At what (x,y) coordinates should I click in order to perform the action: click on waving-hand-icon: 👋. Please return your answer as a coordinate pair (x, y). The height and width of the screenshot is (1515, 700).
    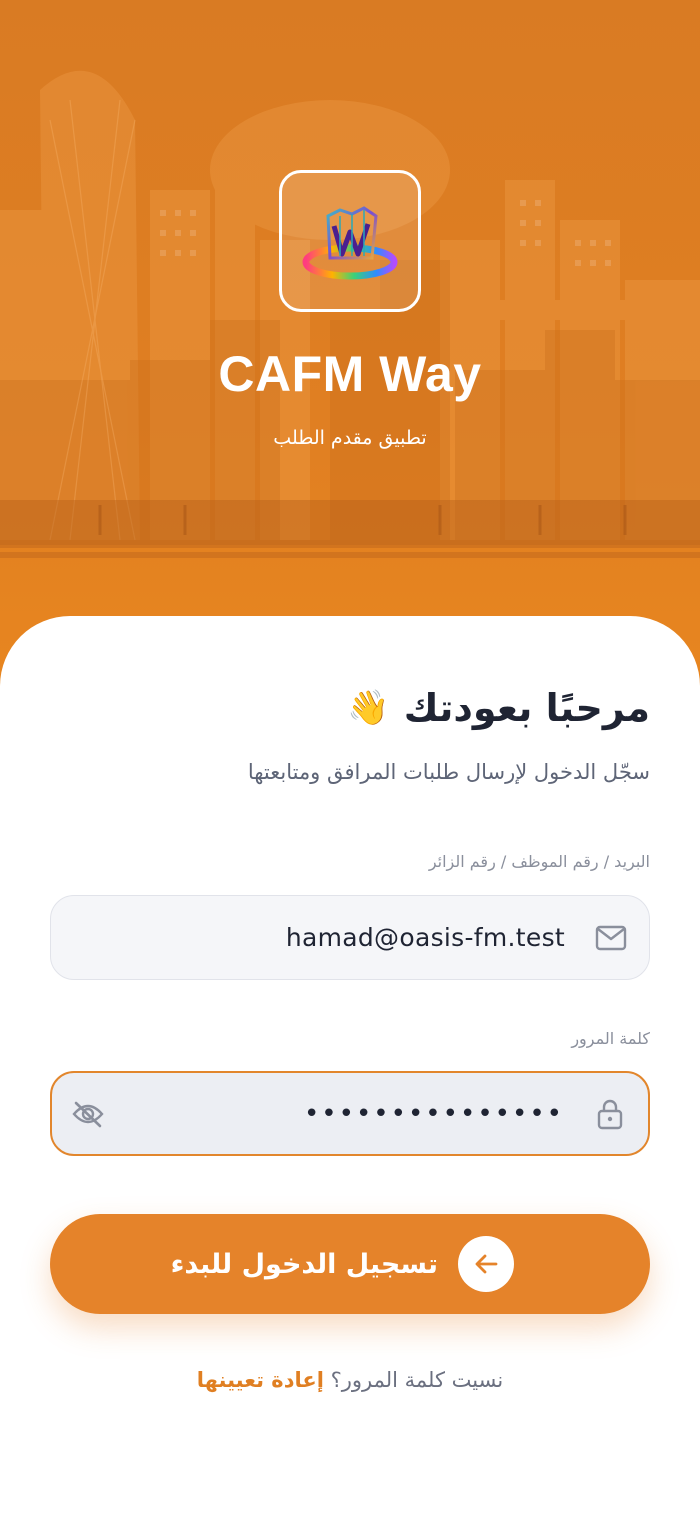
    Looking at the image, I should click on (368, 708).